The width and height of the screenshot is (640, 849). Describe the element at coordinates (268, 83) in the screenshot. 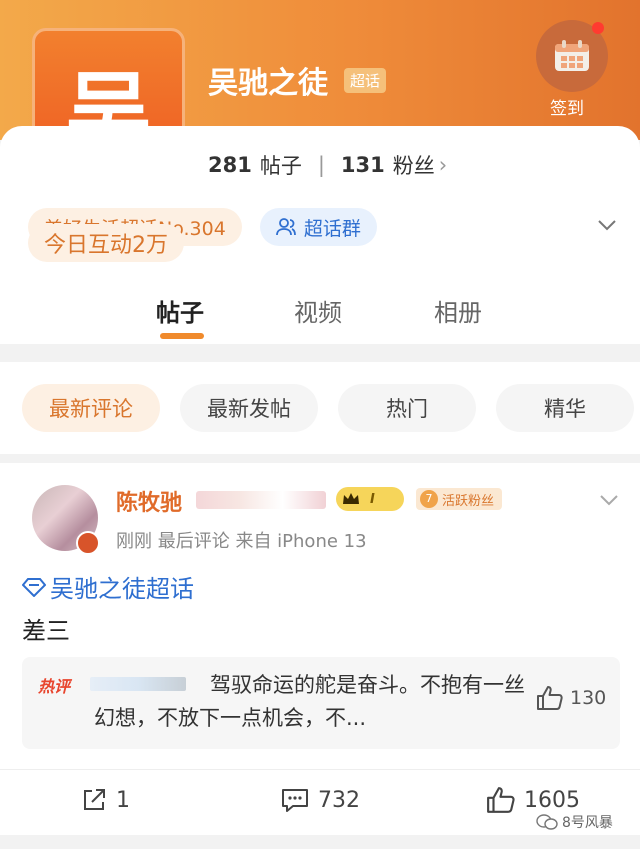

I see `page-title: 吴驰之徒` at that location.